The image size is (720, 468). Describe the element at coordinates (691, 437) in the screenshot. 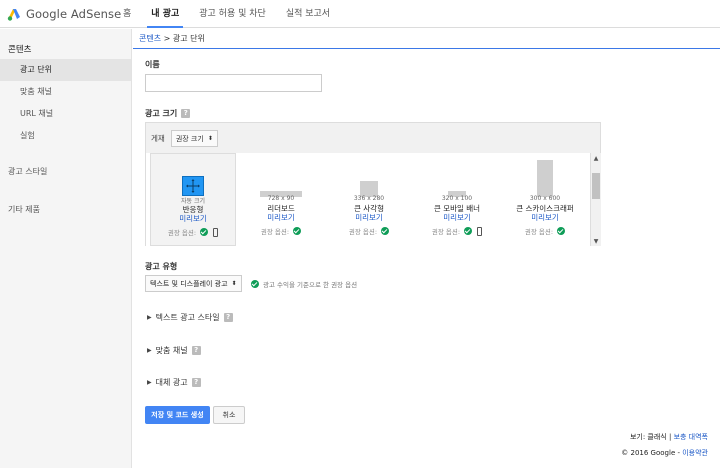

I see `view-alt-link: 보충 대역폭` at that location.